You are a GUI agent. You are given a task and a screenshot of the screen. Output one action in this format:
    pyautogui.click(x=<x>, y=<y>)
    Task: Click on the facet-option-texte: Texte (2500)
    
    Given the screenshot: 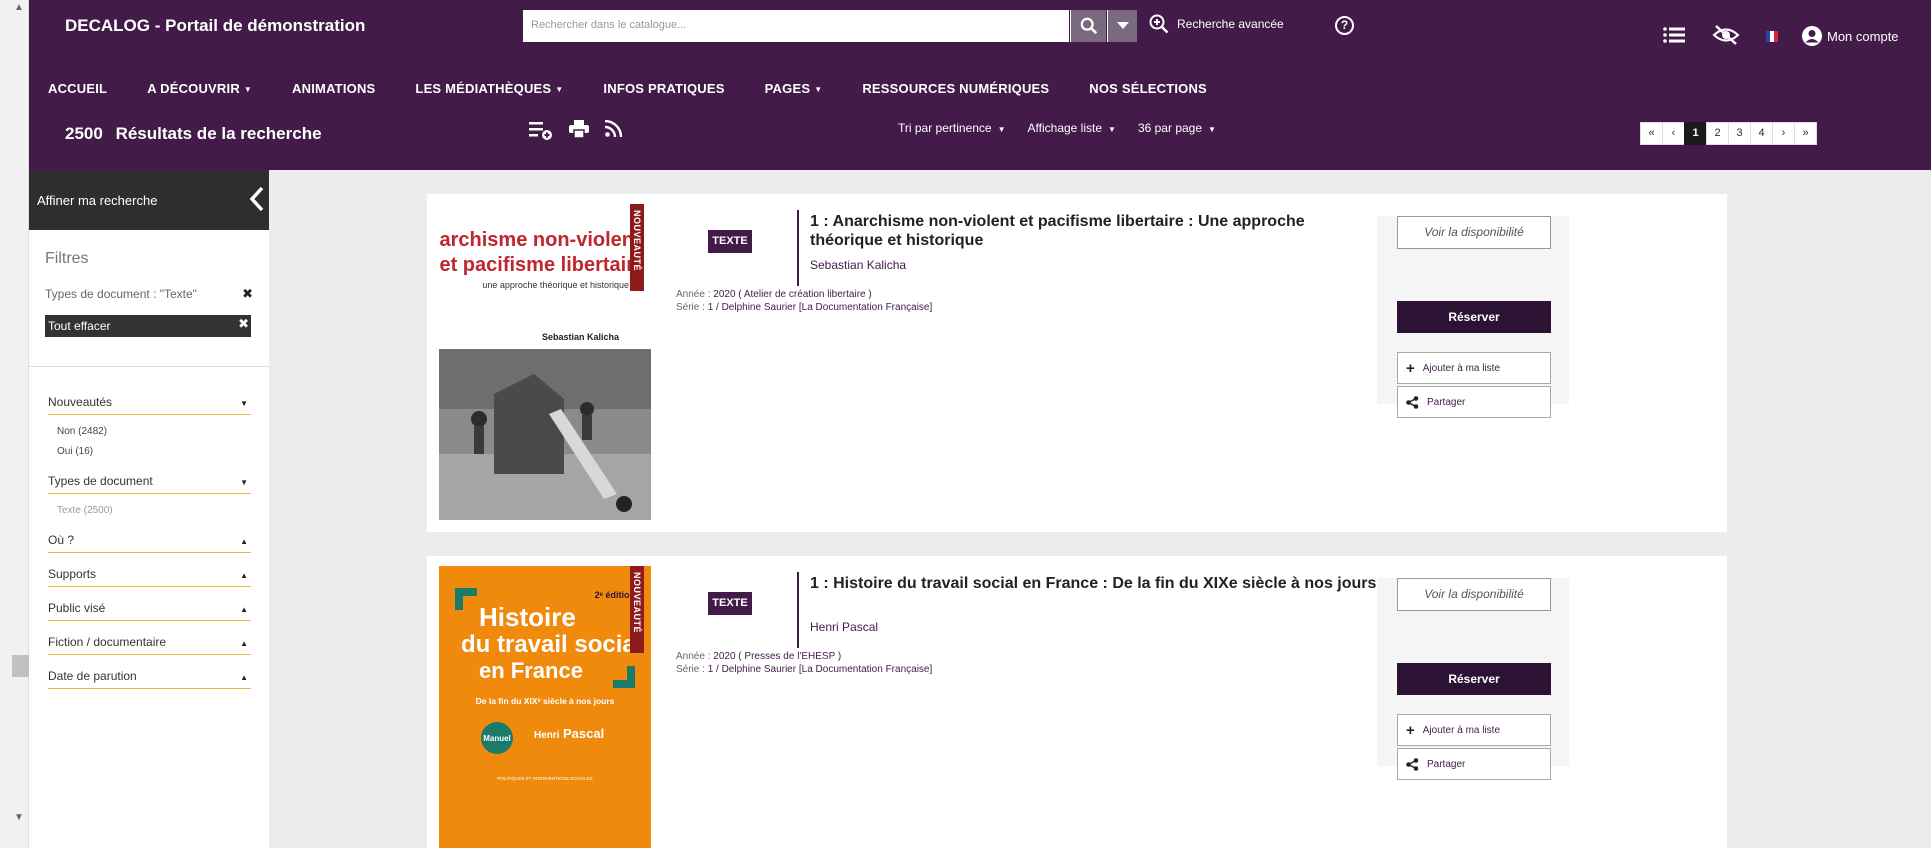 What is the action you would take?
    pyautogui.click(x=85, y=510)
    